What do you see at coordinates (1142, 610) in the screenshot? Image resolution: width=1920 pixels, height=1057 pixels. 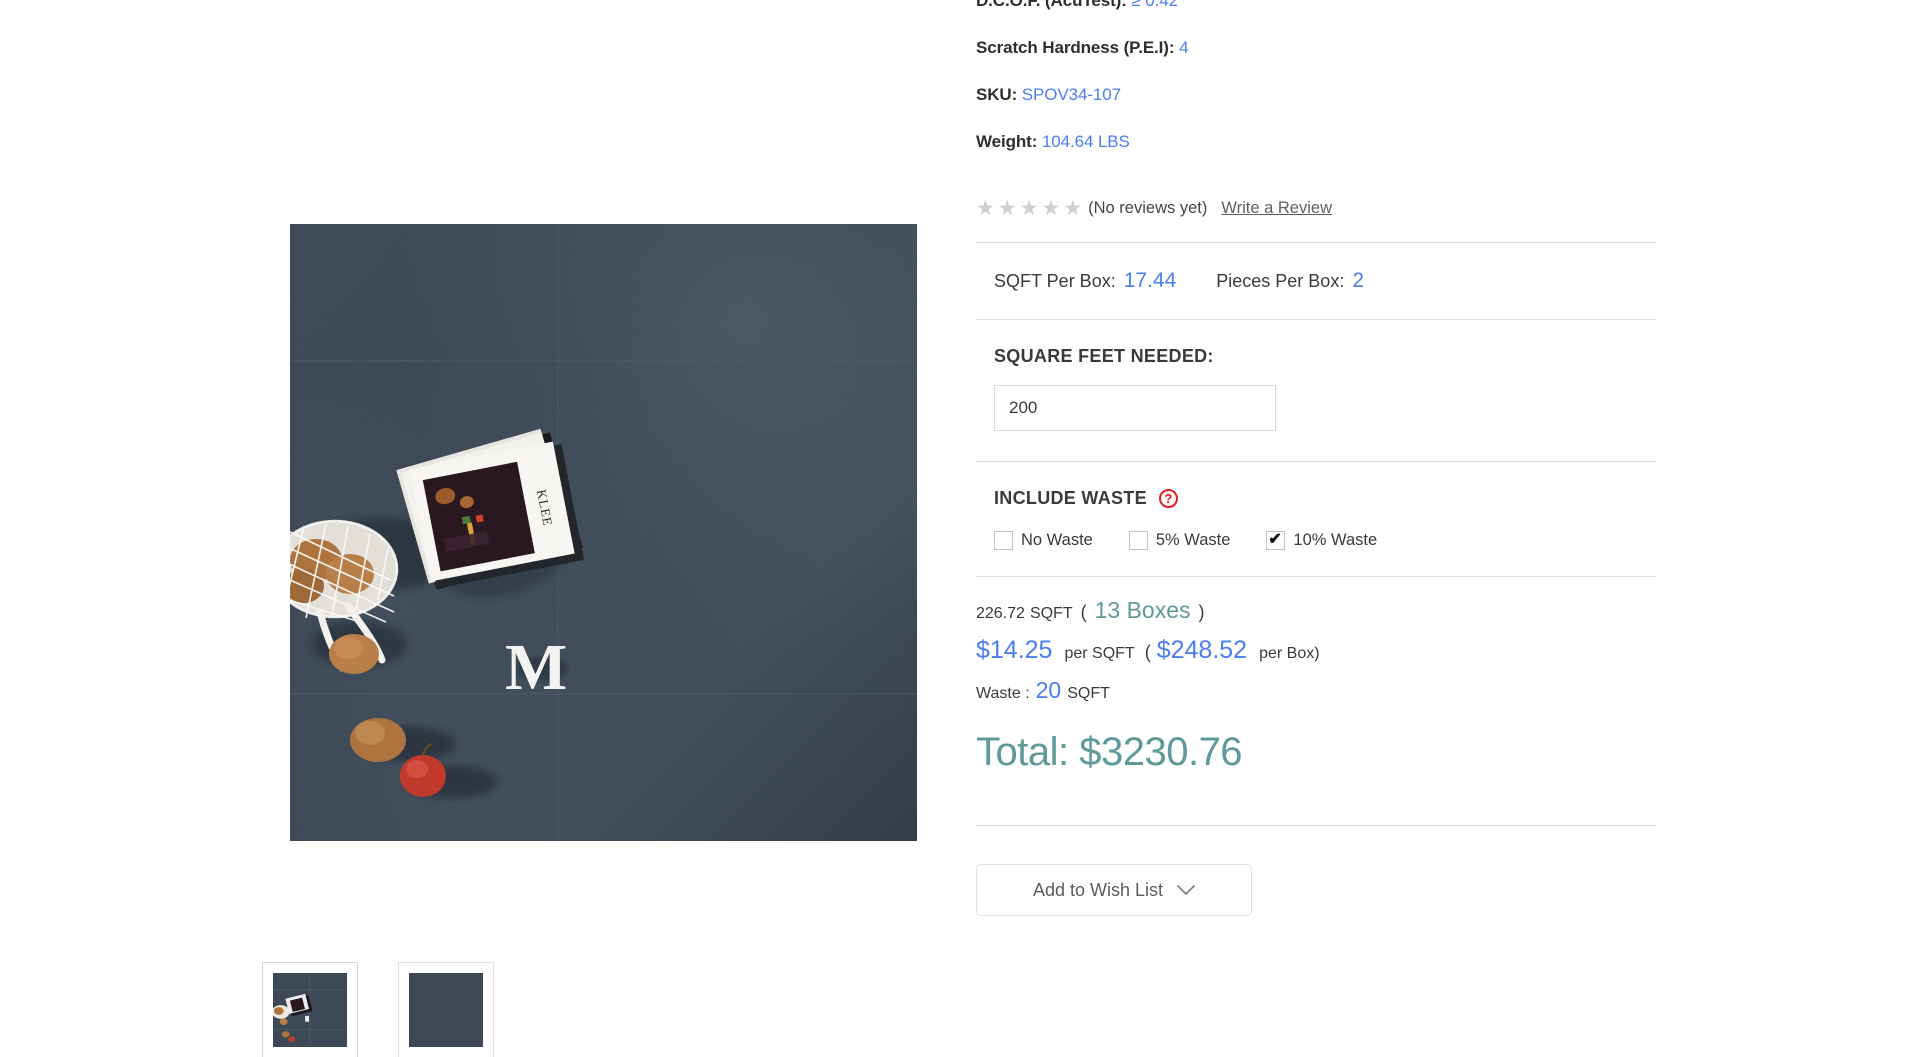 I see `boxes-count: 13 Boxes` at bounding box center [1142, 610].